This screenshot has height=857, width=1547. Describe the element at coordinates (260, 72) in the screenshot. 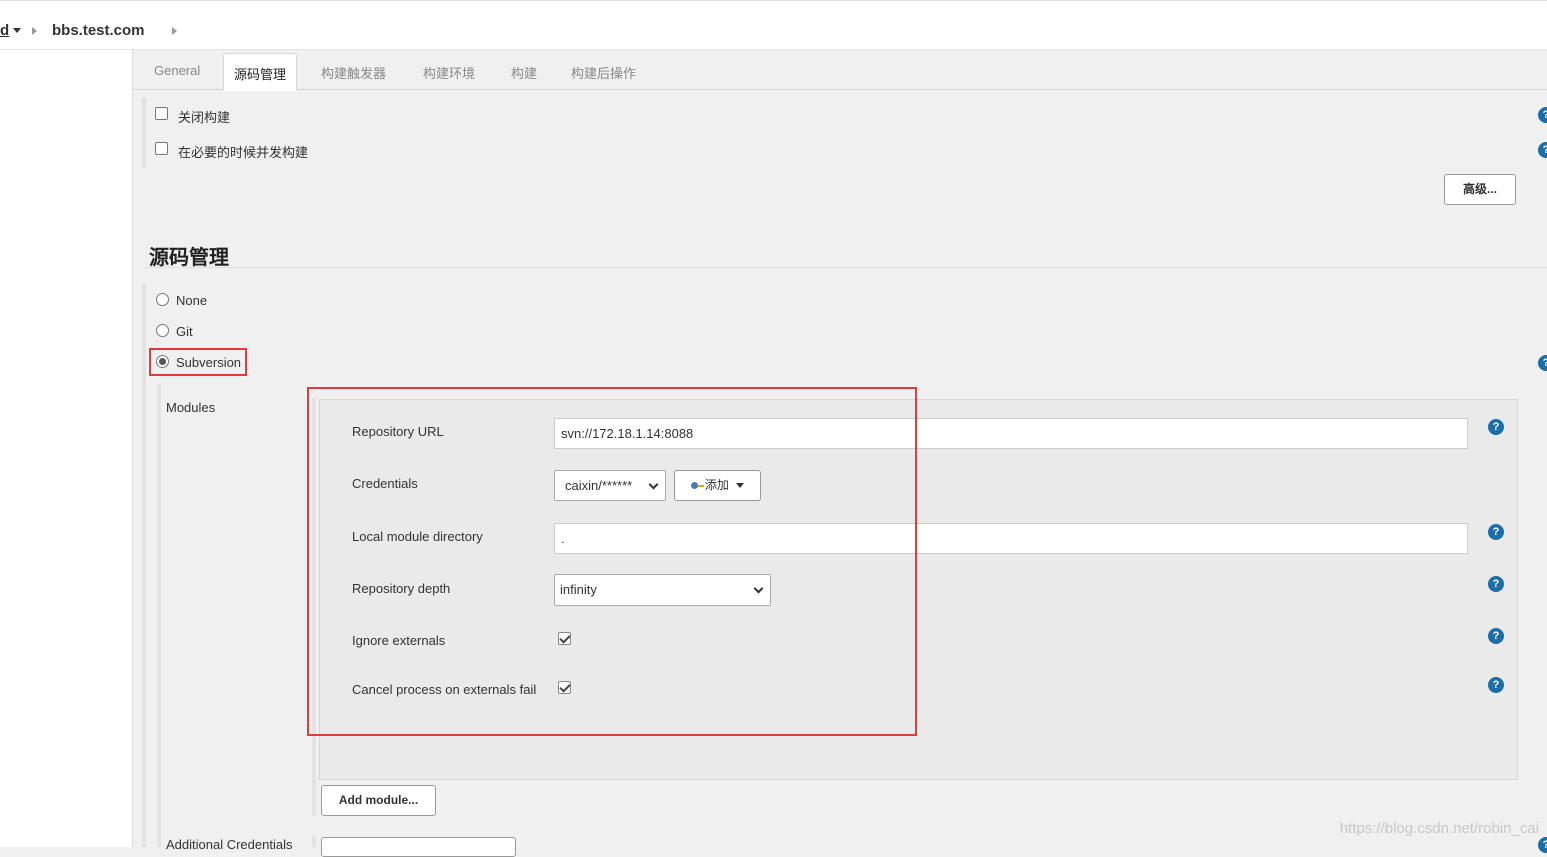

I see `tab-source-code-management: 源码管理` at that location.